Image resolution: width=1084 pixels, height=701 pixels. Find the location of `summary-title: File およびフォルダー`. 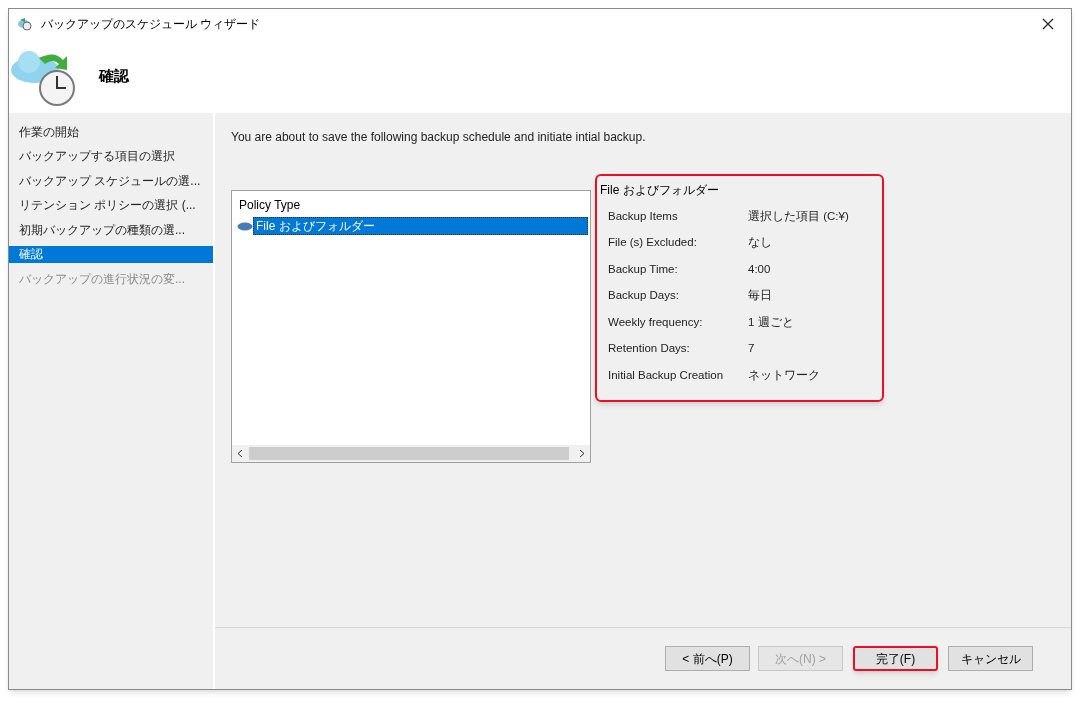

summary-title: File およびフォルダー is located at coordinates (660, 190).